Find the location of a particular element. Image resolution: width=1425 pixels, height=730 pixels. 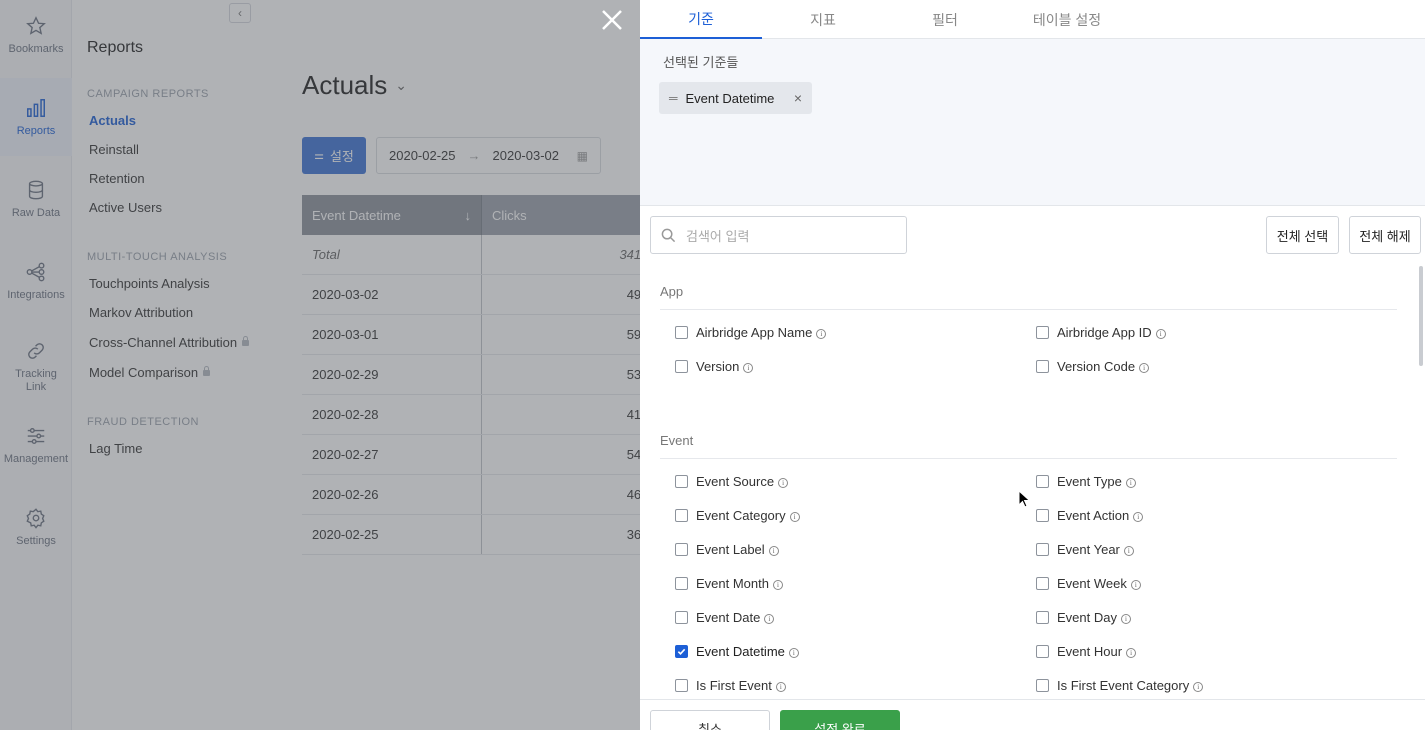

mouse-cursor-icon is located at coordinates (1024, 499).